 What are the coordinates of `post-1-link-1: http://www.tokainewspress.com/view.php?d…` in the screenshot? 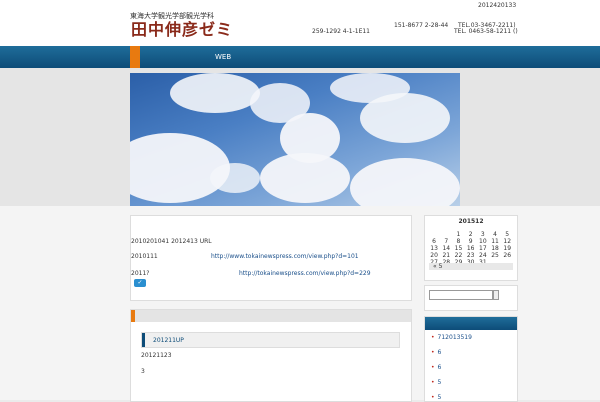 It's located at (285, 256).